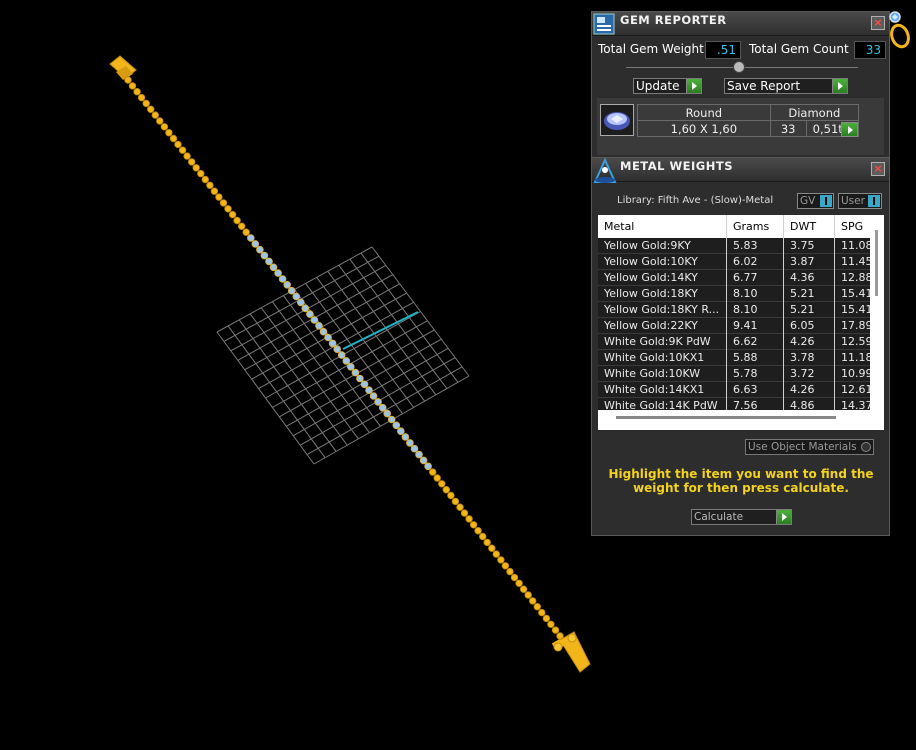 The image size is (916, 750). I want to click on gem-size: 1,60 X 1,60, so click(704, 128).